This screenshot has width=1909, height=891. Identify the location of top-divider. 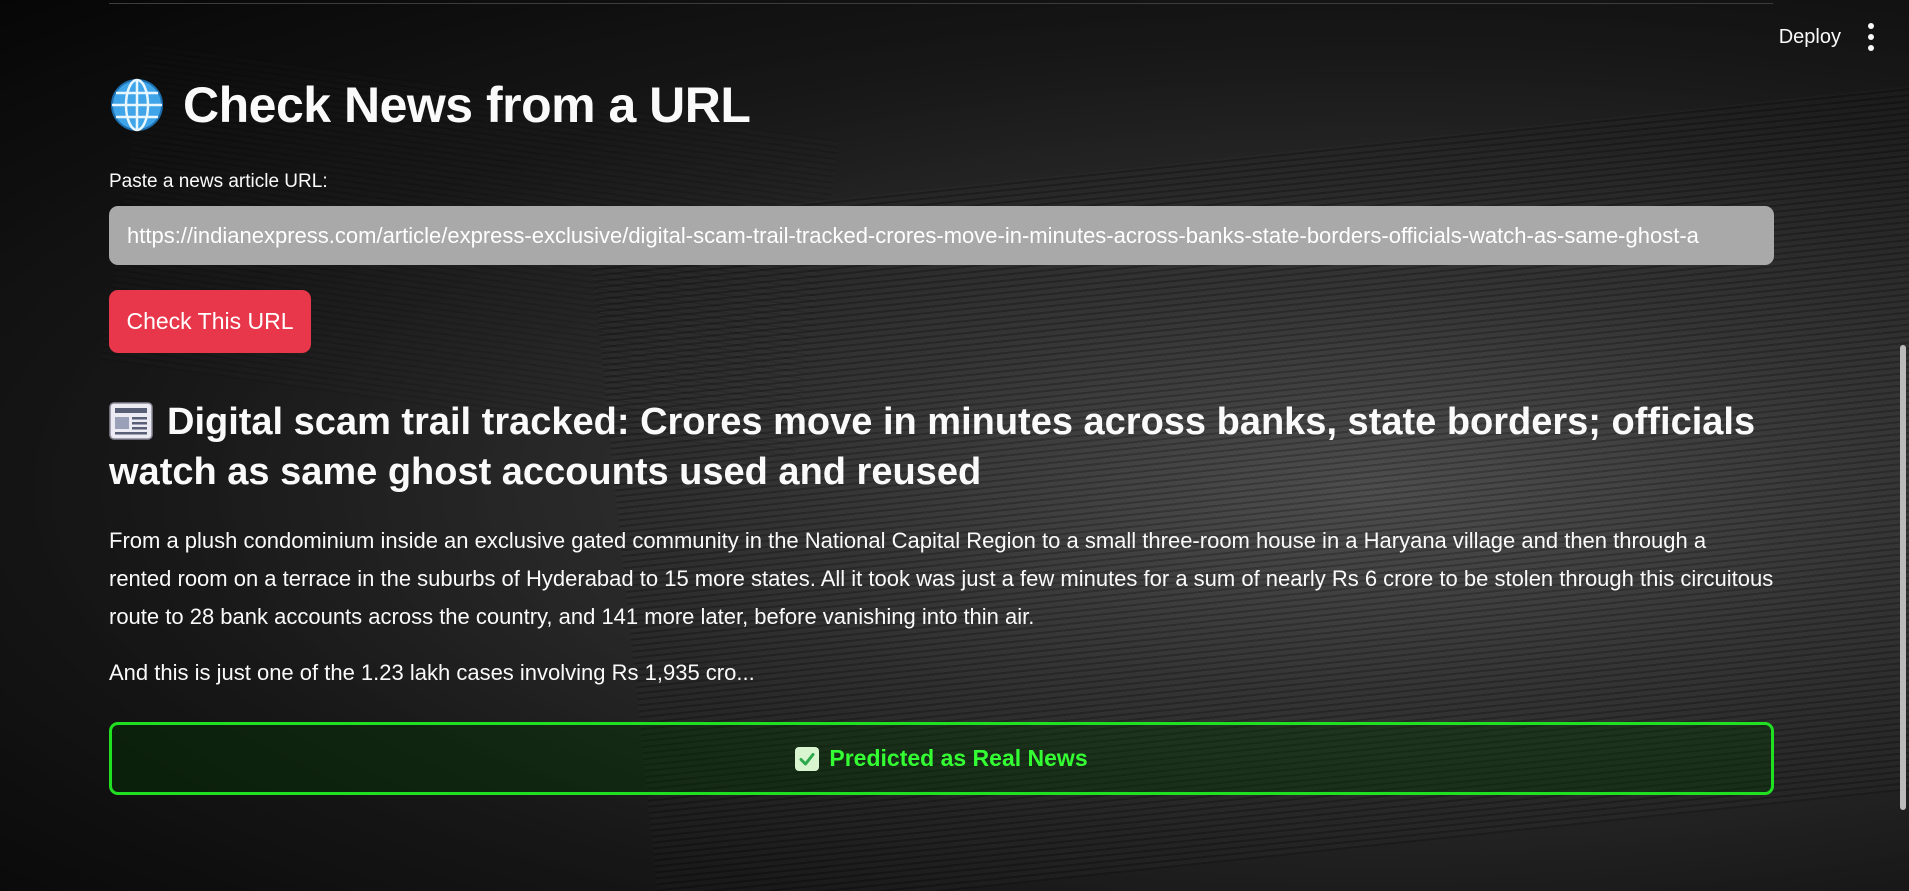
(941, 3).